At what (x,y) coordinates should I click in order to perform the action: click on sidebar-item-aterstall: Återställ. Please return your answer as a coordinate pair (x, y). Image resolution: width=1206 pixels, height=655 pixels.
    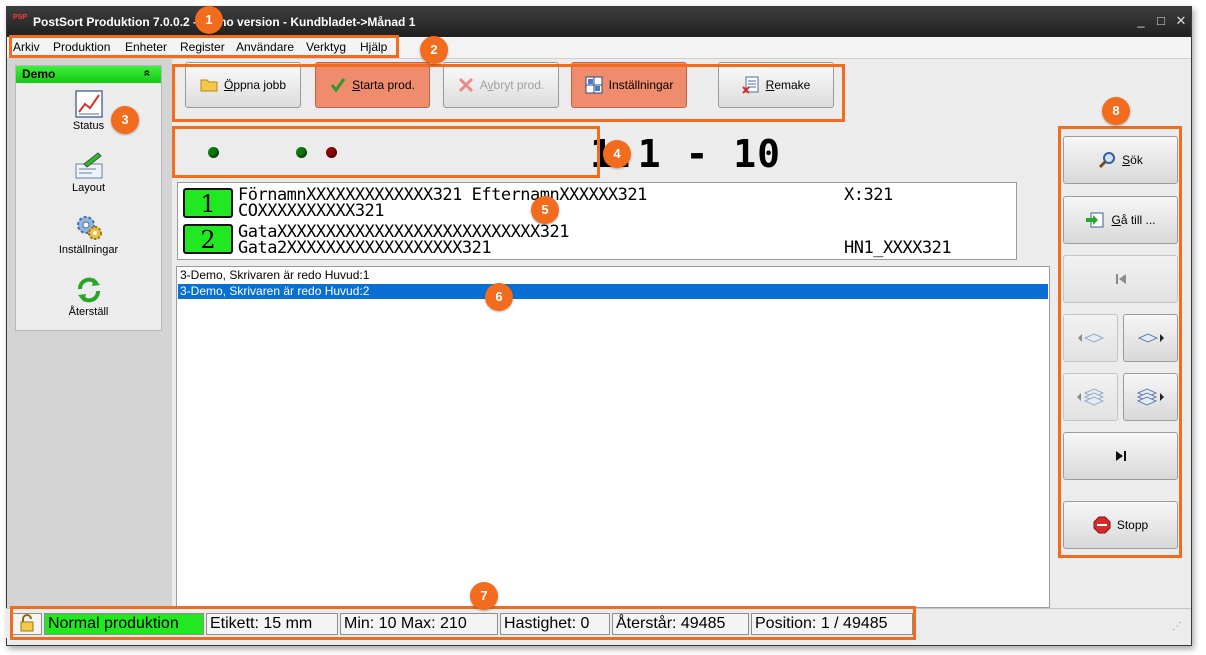
    Looking at the image, I should click on (88, 306).